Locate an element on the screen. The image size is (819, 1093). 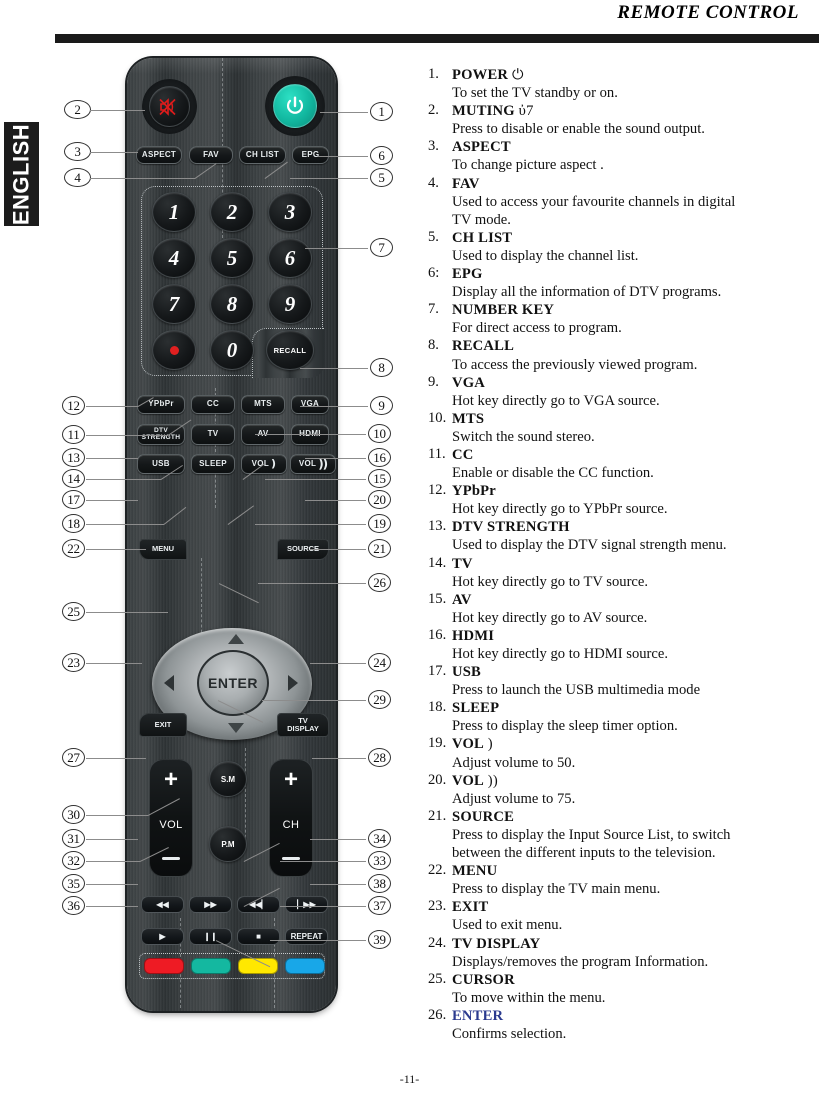
tv-button: TV is located at coordinates (213, 434).